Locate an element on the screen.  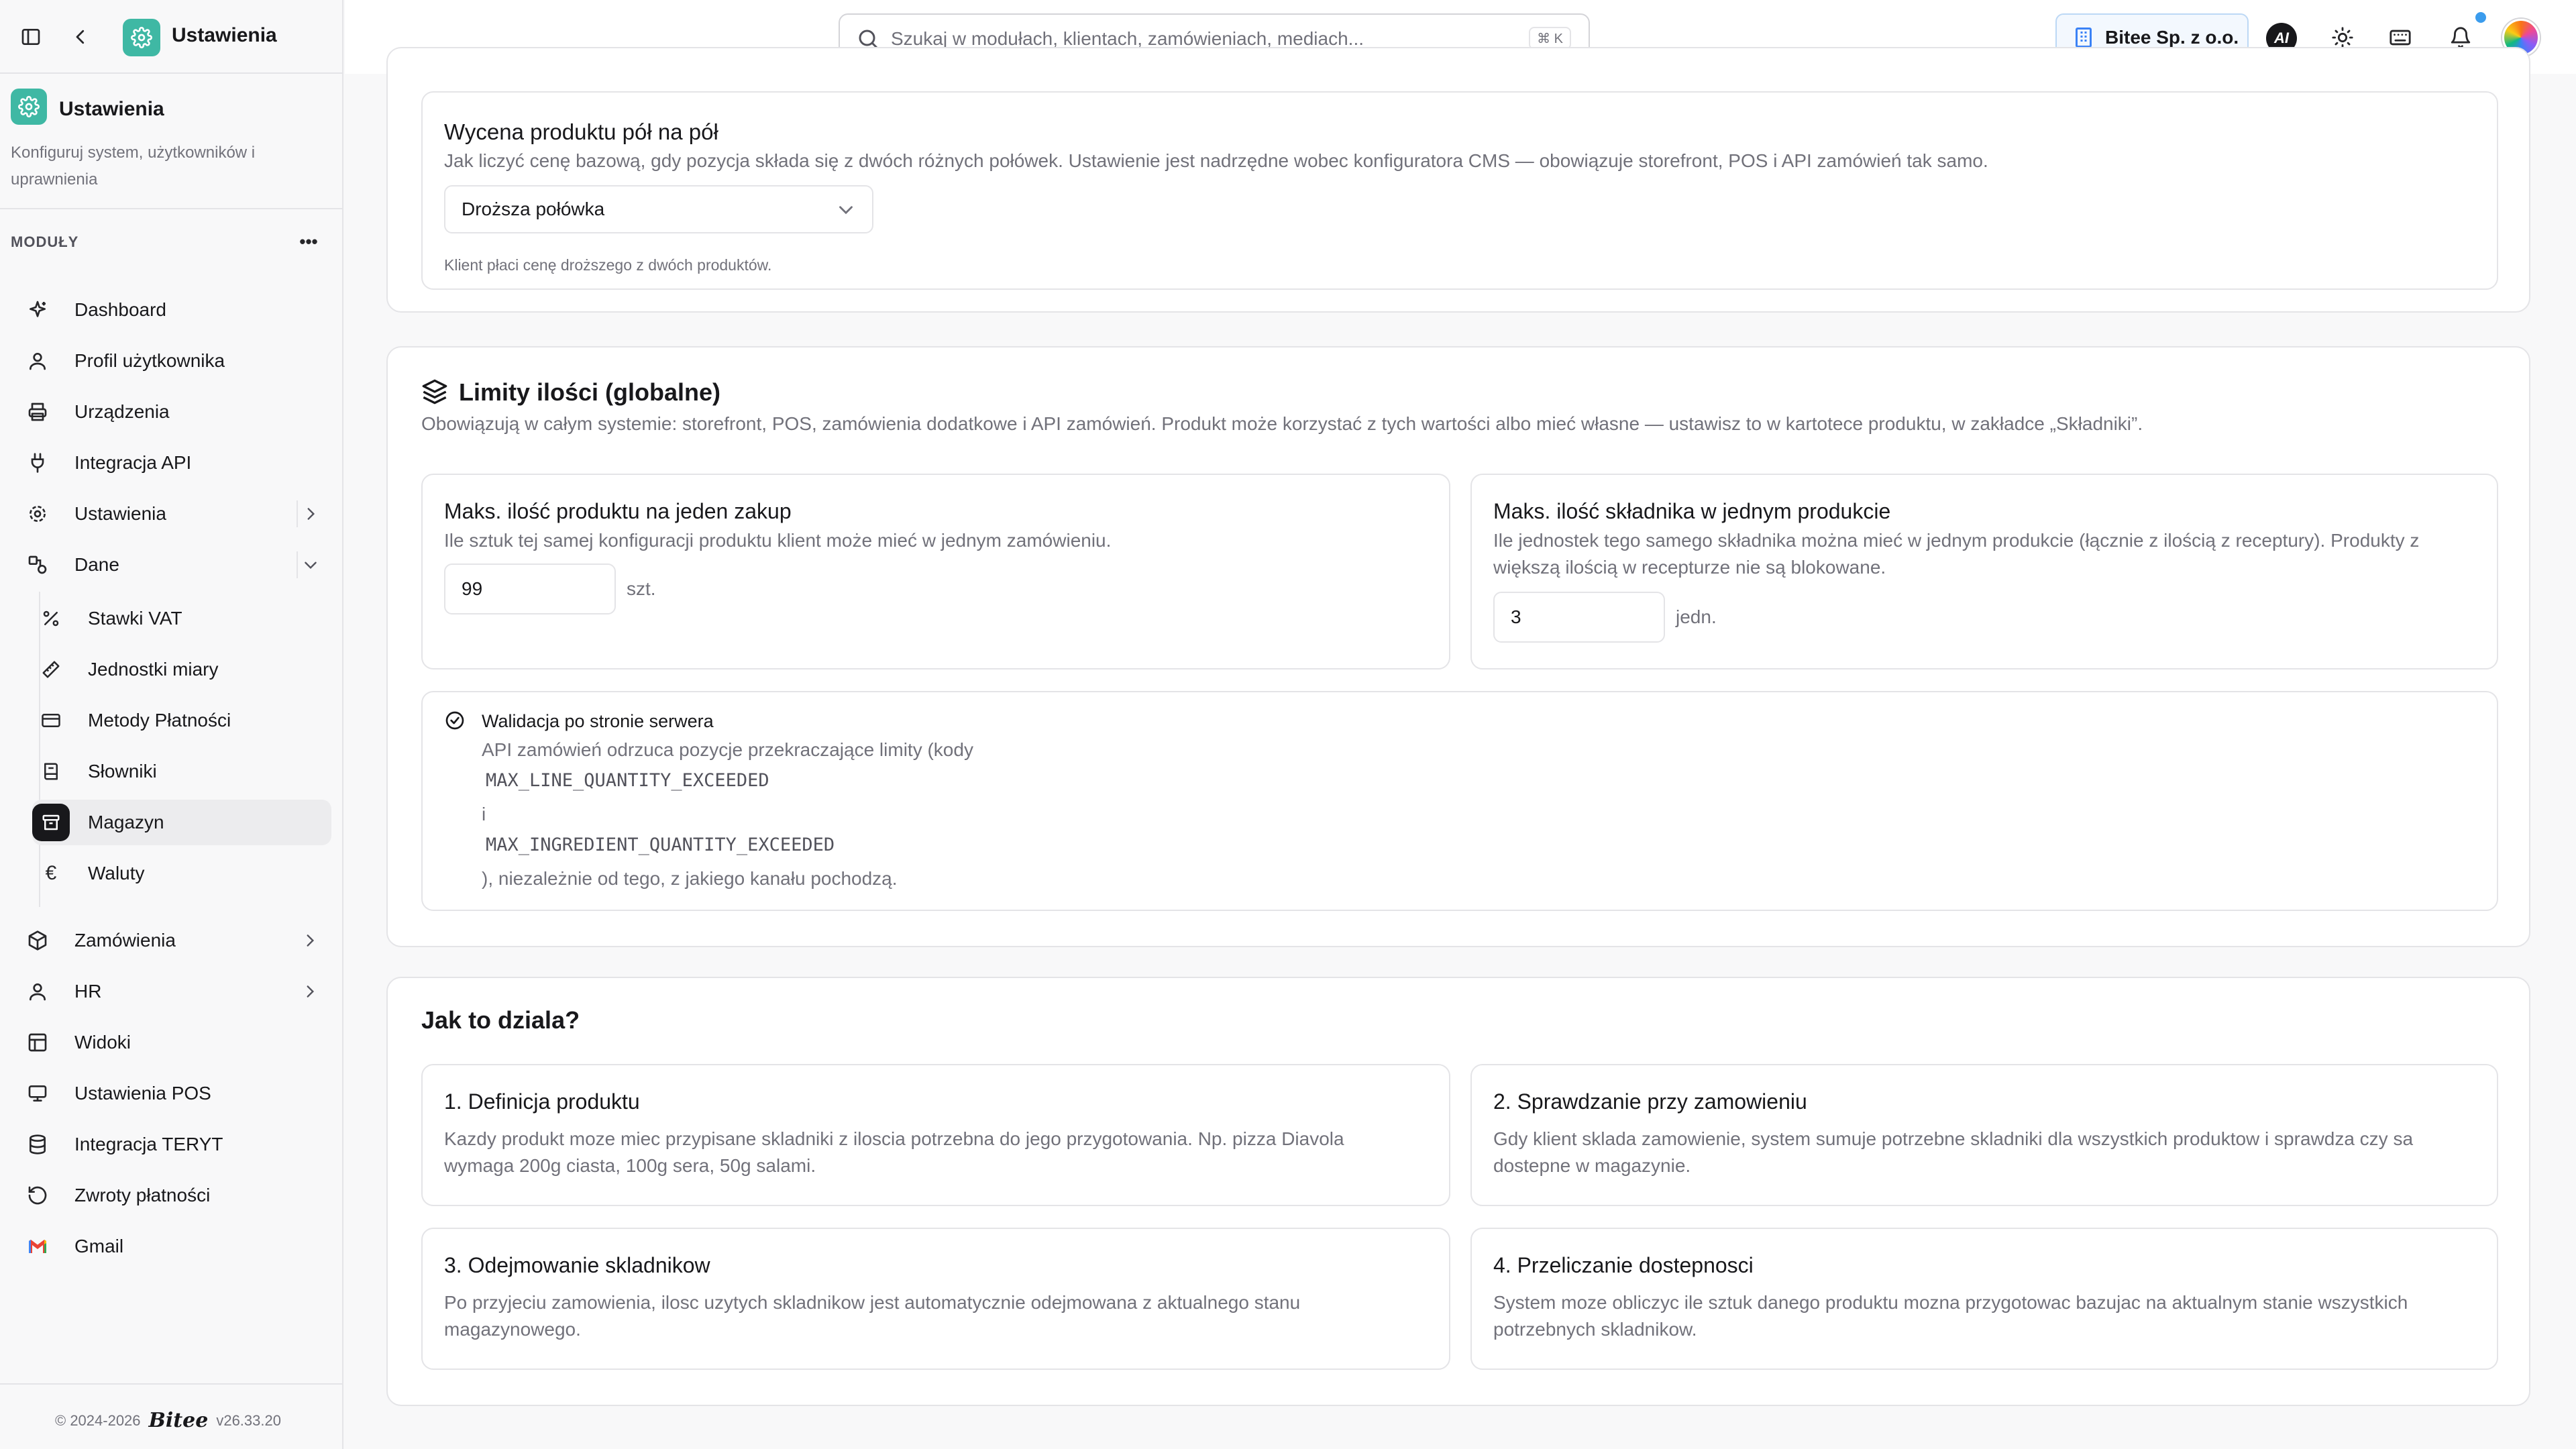
step-title: 4. Przeliczanie dostepnosci is located at coordinates (1623, 1265).